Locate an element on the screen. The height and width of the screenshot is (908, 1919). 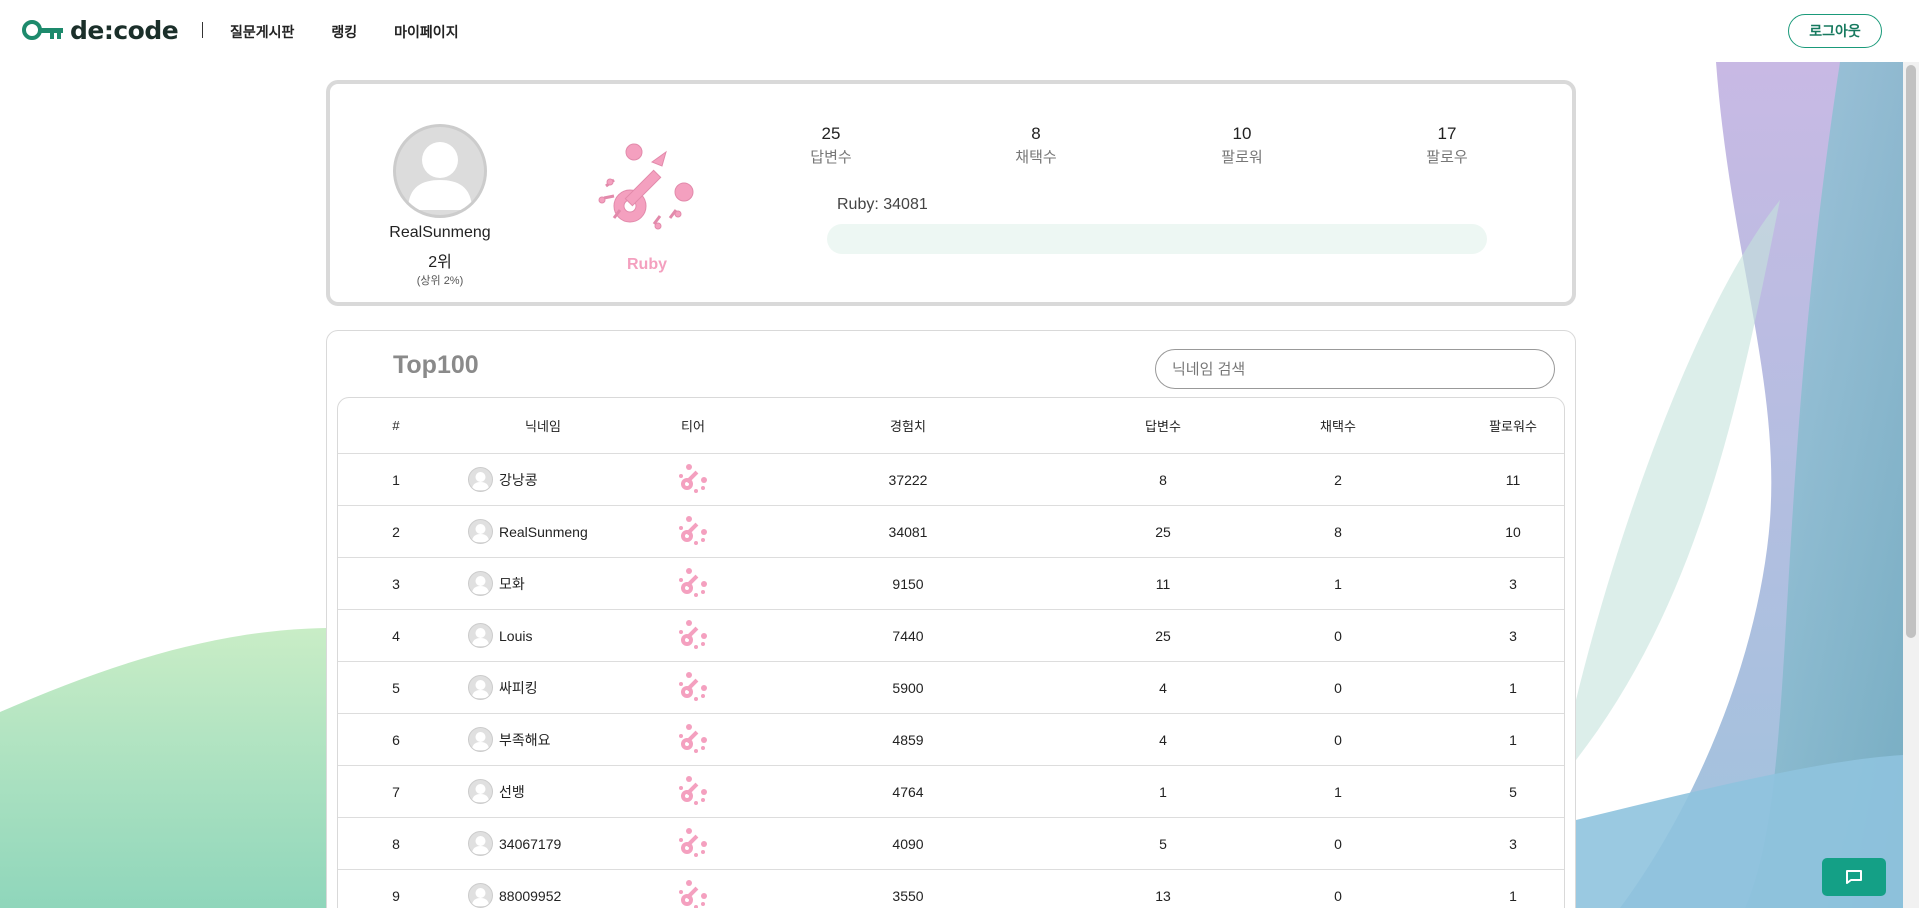
row-followers: 11 is located at coordinates (1513, 479).